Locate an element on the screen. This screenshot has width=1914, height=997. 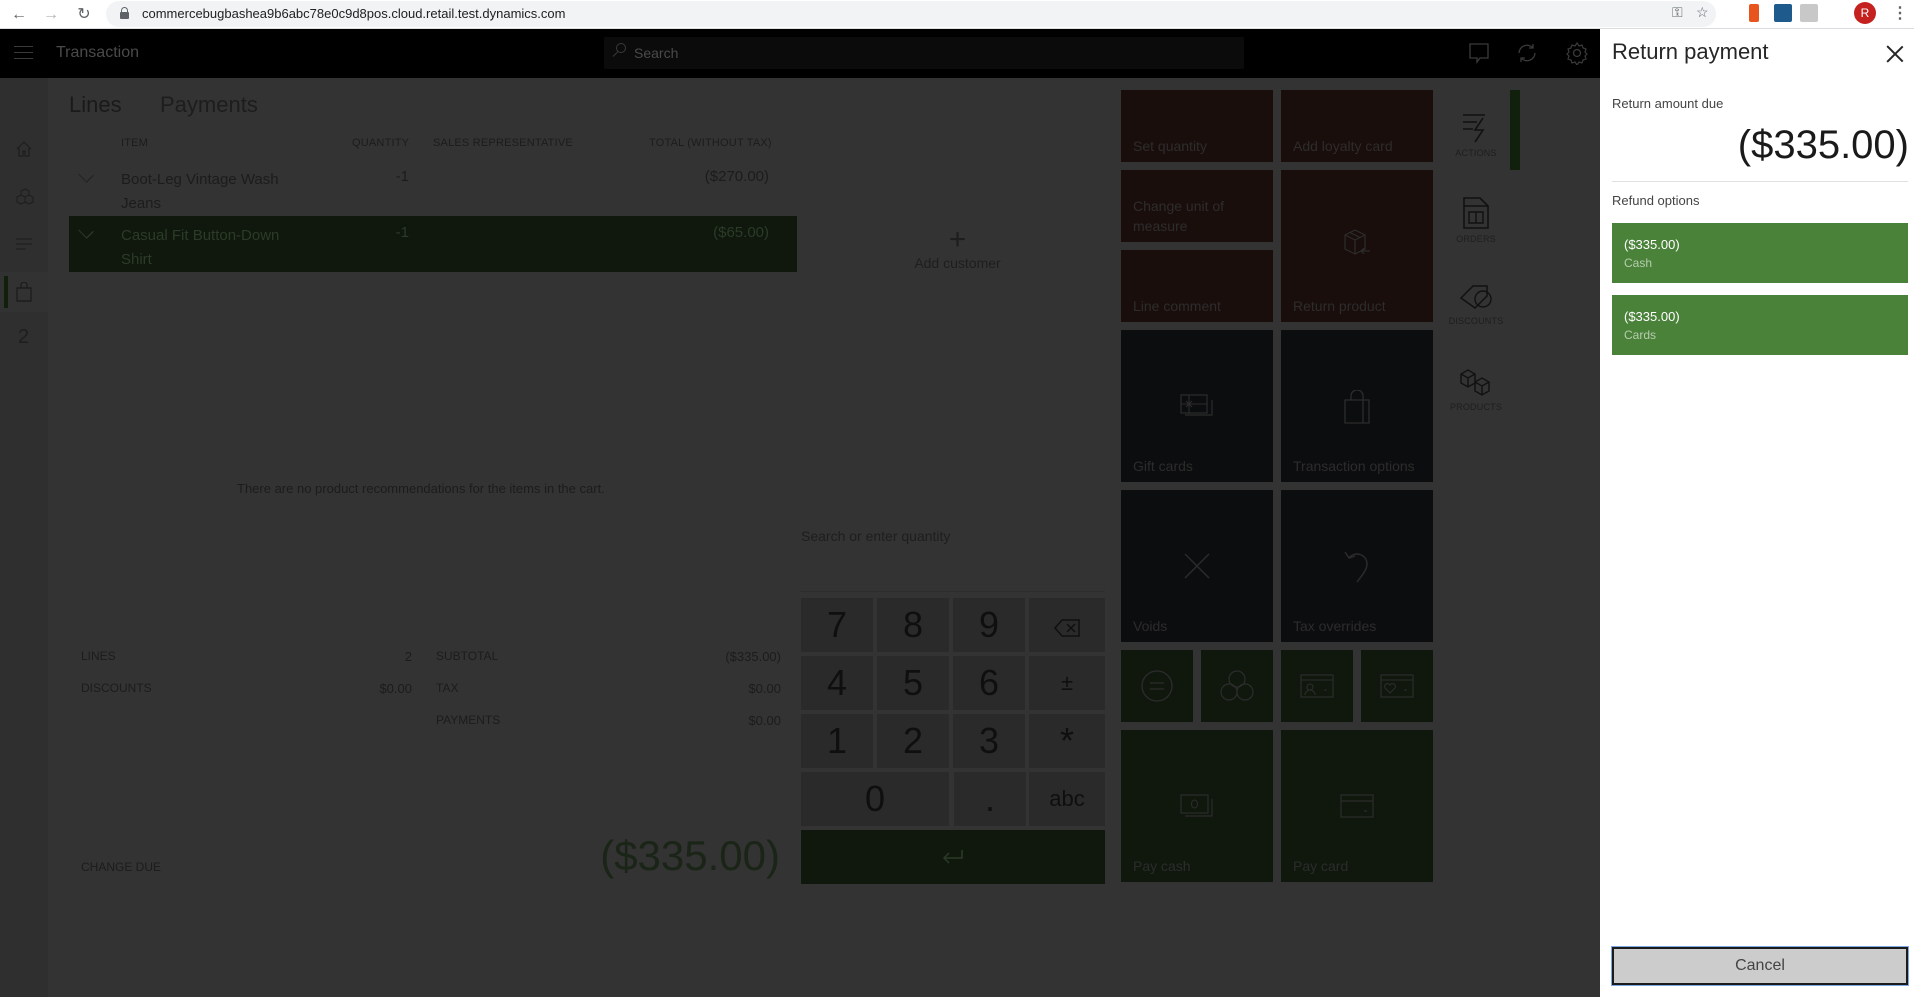
column-header-quantity: QUANTITY is located at coordinates (380, 143).